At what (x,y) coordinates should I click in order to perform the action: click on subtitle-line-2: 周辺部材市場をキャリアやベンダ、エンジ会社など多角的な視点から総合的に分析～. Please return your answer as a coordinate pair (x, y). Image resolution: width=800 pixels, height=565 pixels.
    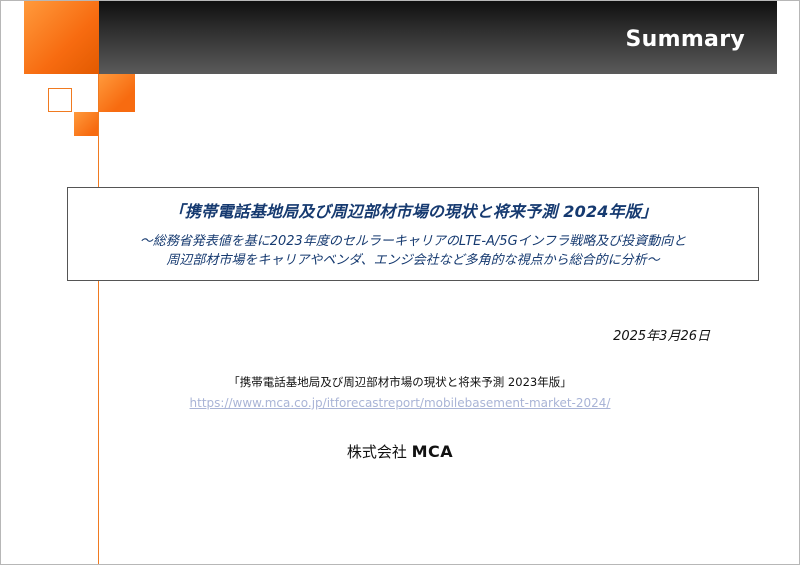
    Looking at the image, I should click on (413, 260).